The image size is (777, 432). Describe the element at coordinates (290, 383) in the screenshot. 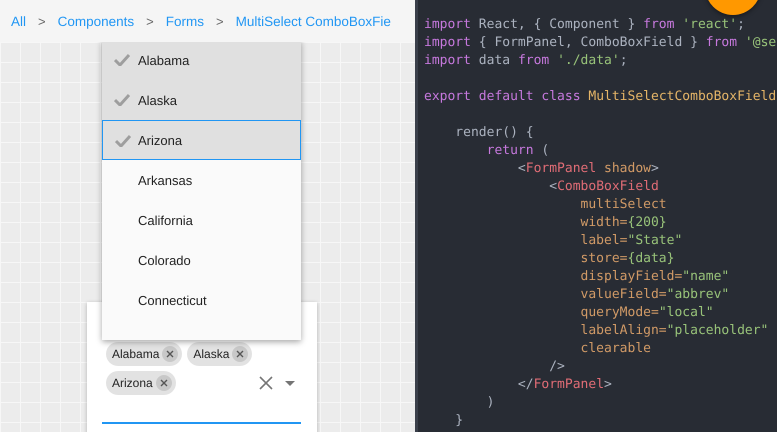

I see `caret-icon` at that location.